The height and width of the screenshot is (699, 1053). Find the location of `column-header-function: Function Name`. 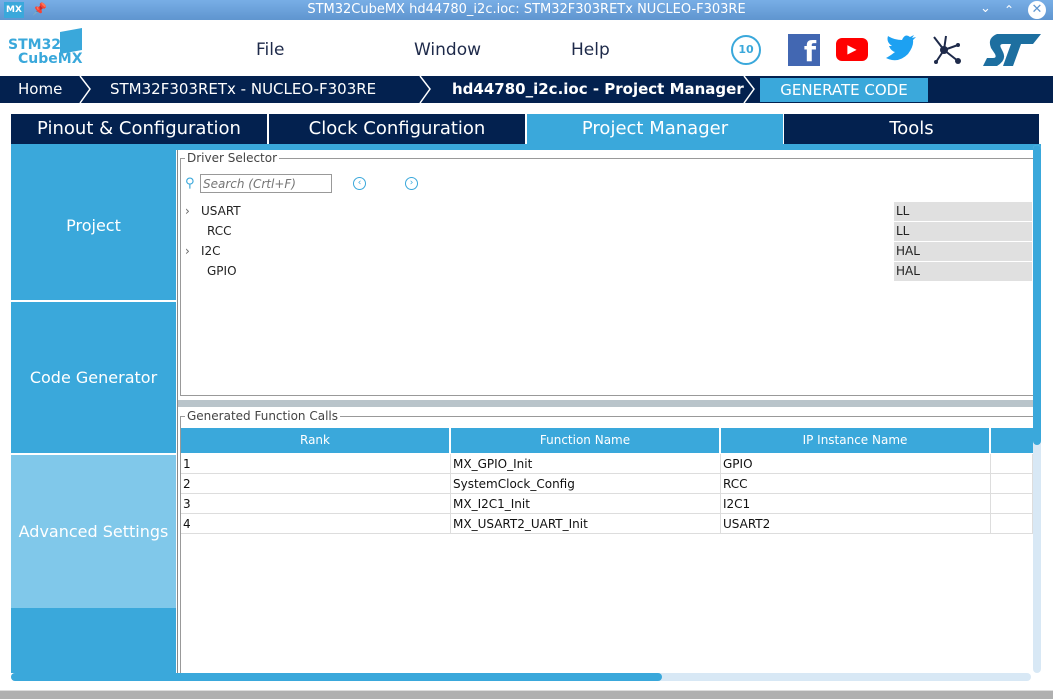

column-header-function: Function Name is located at coordinates (586, 440).